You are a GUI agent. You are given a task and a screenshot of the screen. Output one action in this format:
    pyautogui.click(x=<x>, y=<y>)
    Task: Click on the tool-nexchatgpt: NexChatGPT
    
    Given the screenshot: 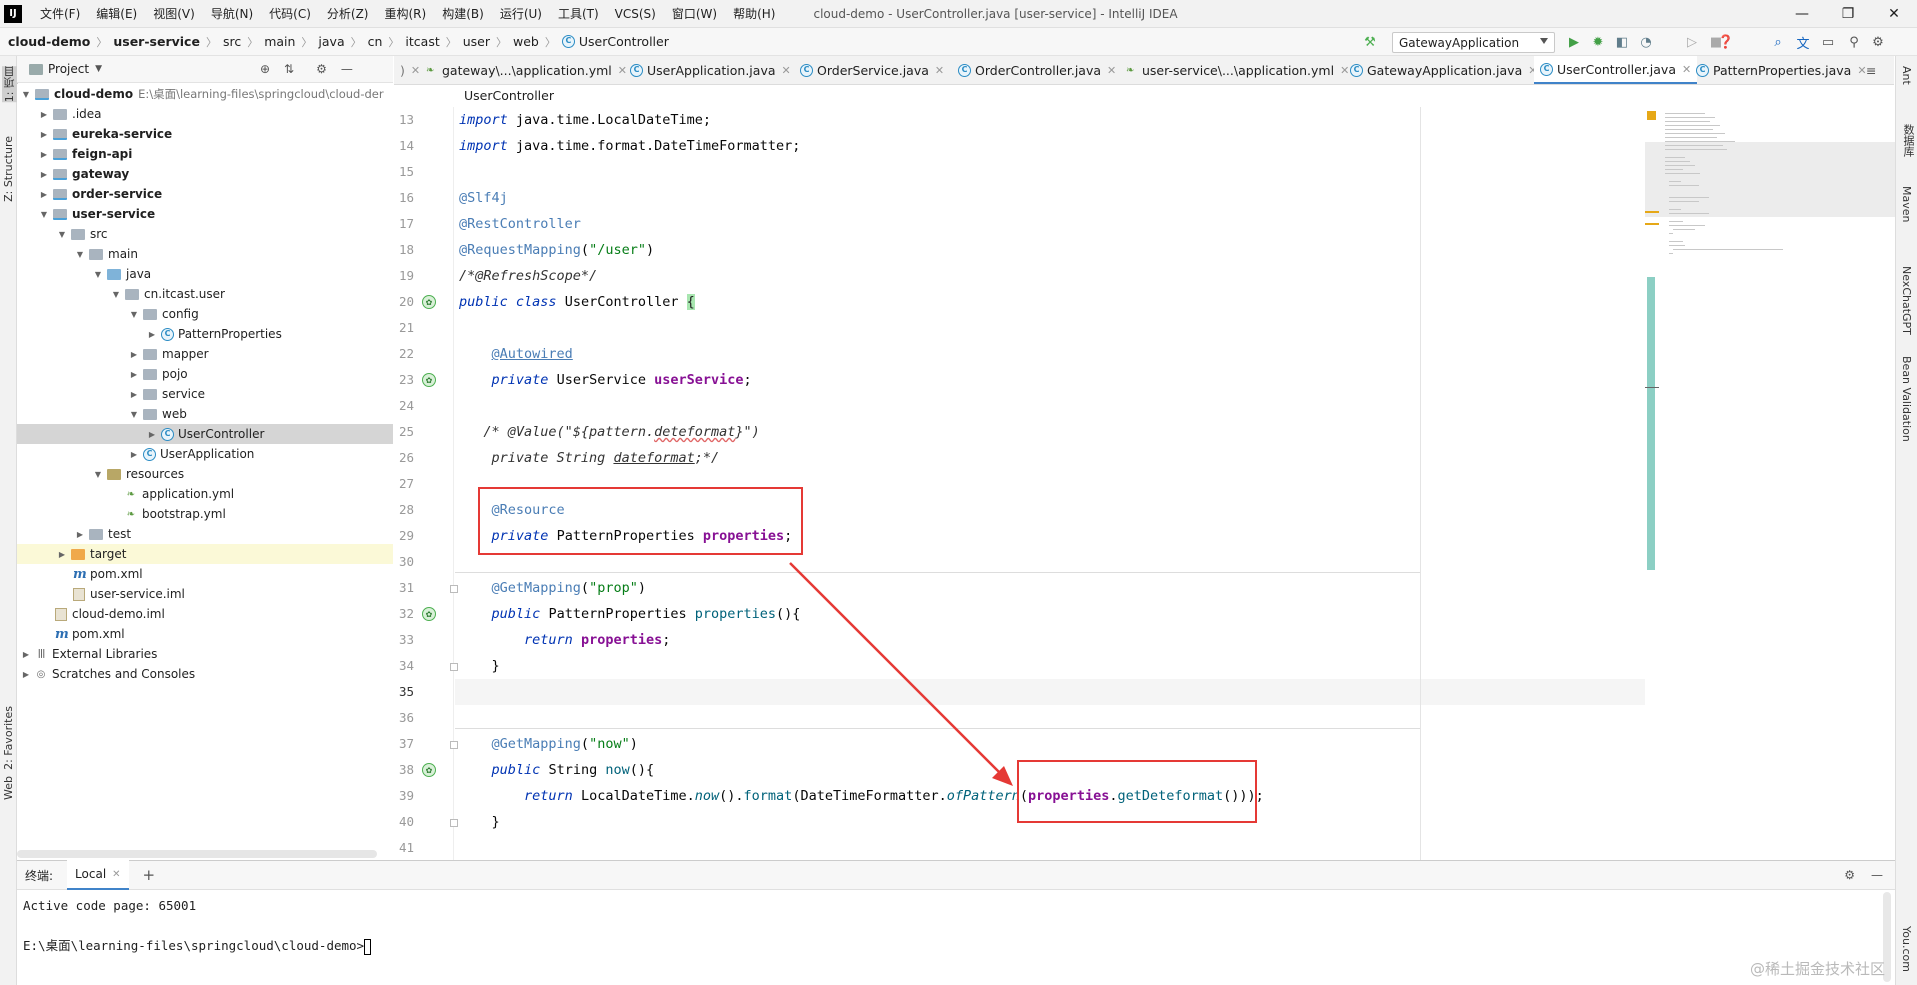 What is the action you would take?
    pyautogui.click(x=1906, y=300)
    